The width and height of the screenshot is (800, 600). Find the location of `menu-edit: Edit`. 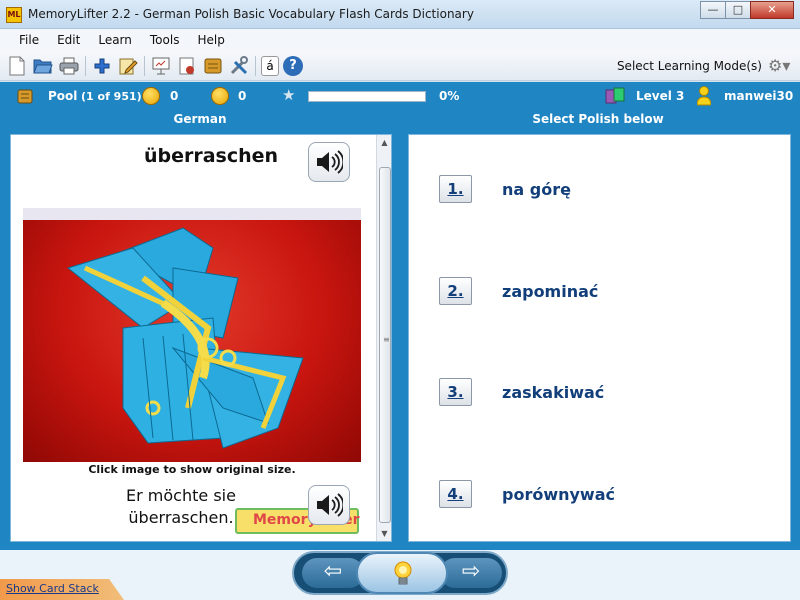

menu-edit: Edit is located at coordinates (68, 40).